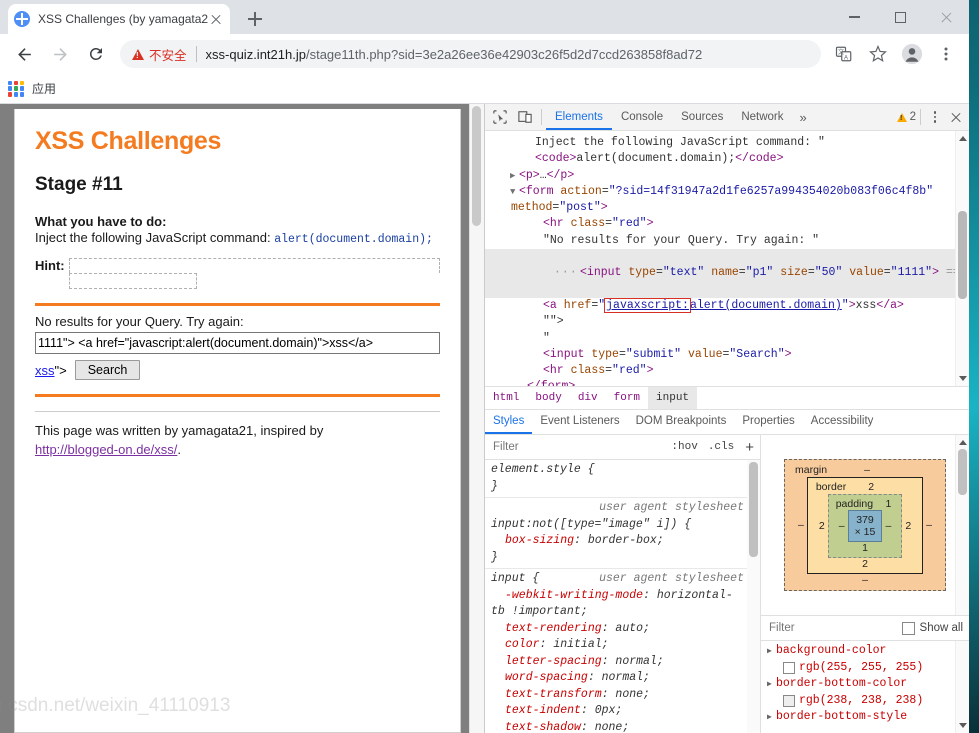 The image size is (979, 733). Describe the element at coordinates (548, 398) in the screenshot. I see `breadcrumb-body: body` at that location.